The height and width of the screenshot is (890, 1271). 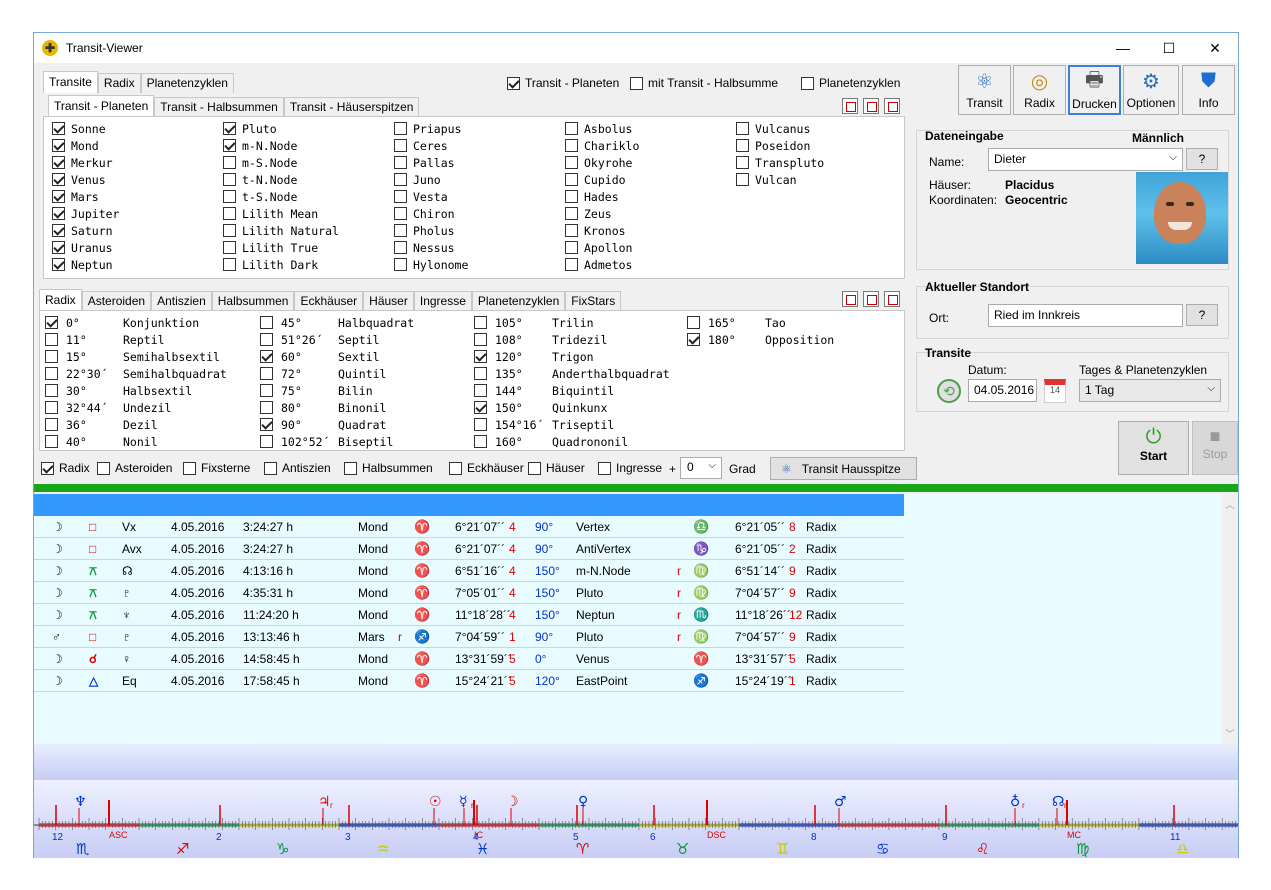 I want to click on aspect-check: 120° Trigon, so click(x=534, y=356).